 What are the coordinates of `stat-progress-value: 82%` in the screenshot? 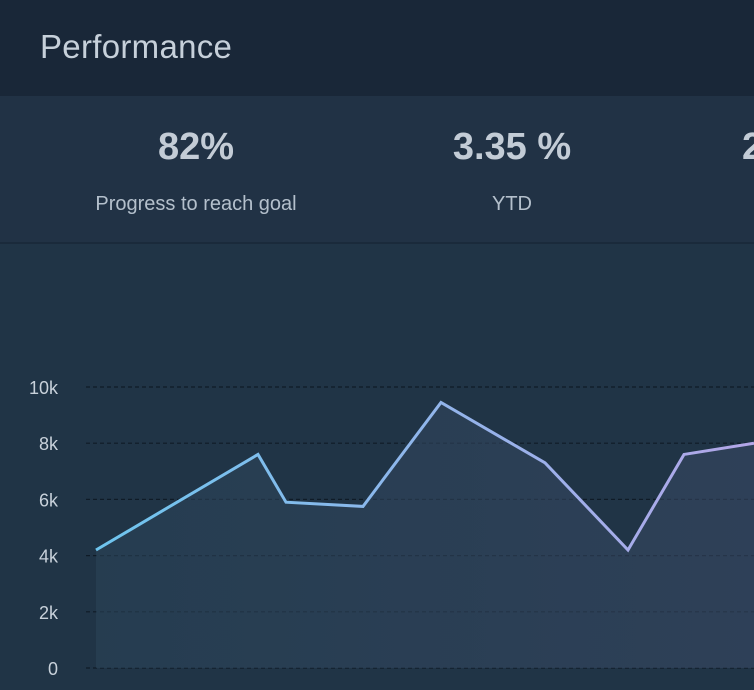 It's located at (196, 147).